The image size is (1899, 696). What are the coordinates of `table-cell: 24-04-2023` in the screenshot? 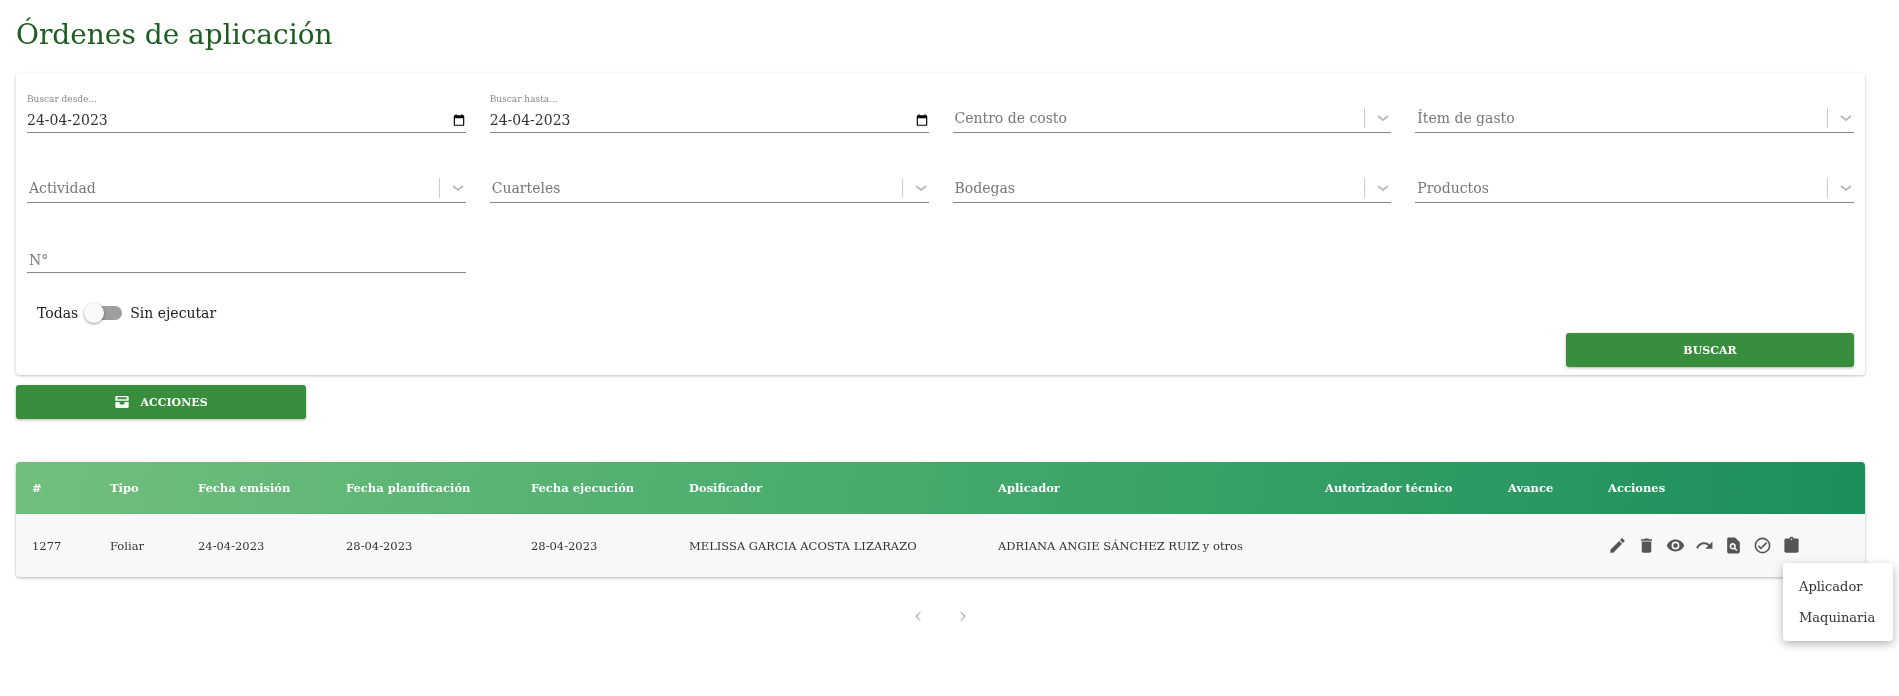 It's located at (231, 545).